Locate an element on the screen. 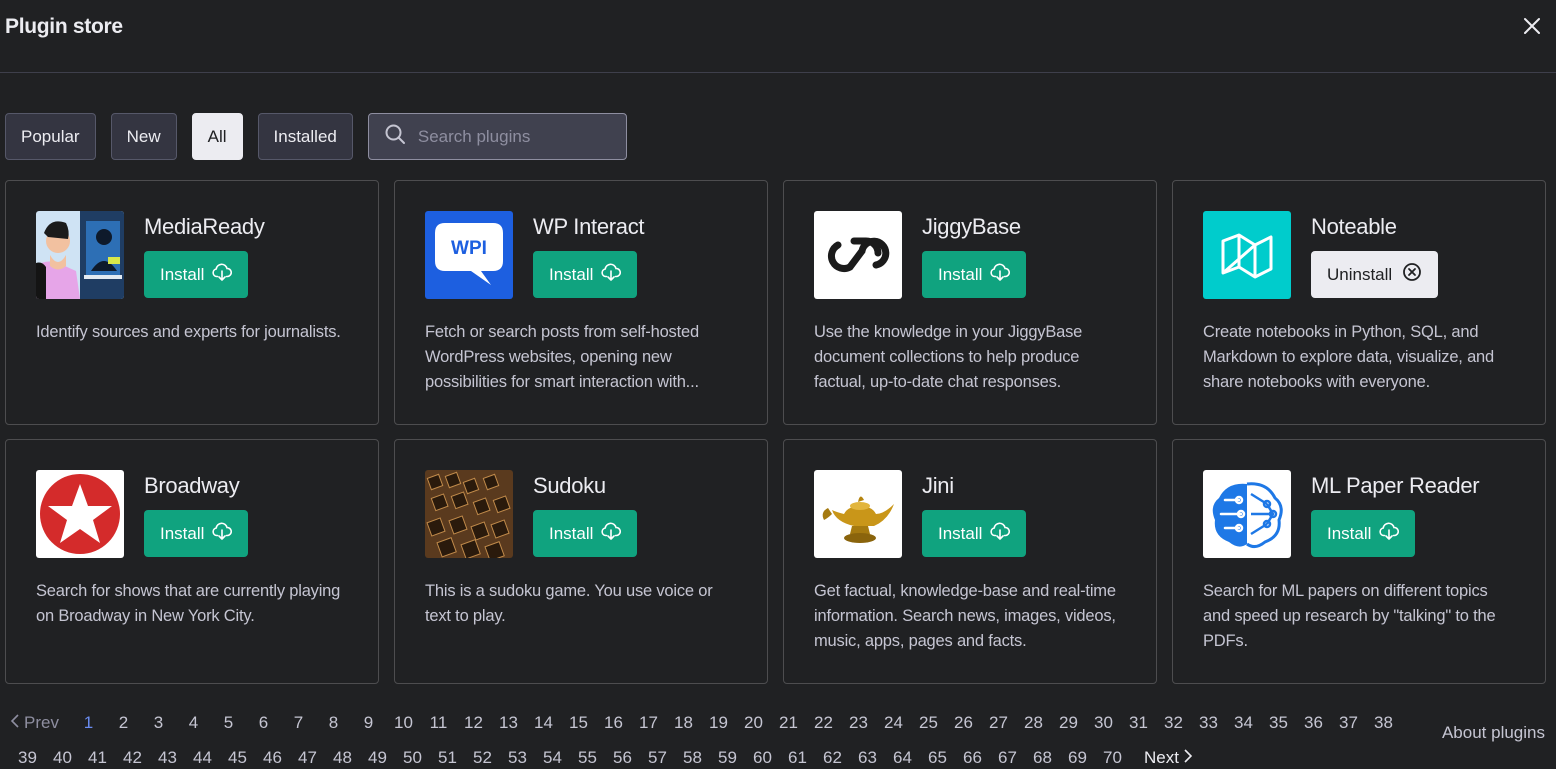 The image size is (1556, 769). page-number: 61 is located at coordinates (797, 758).